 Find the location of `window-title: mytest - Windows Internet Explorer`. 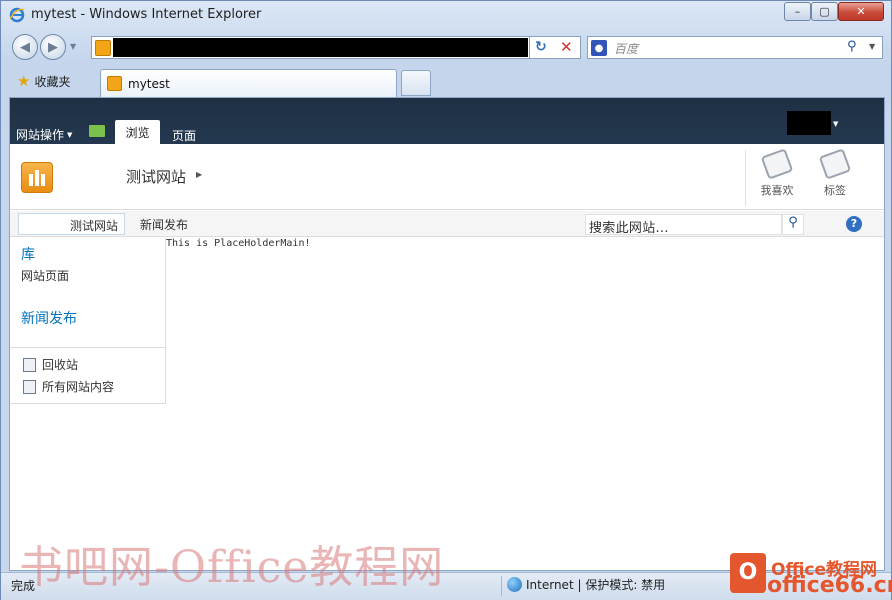

window-title: mytest - Windows Internet Explorer is located at coordinates (146, 14).